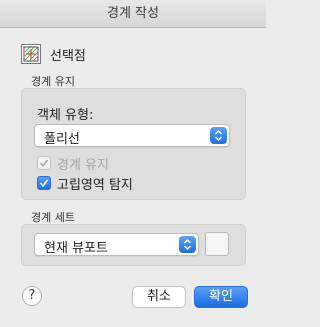  What do you see at coordinates (83, 165) in the screenshot?
I see `retain-boundaries-label: 경계 유지` at bounding box center [83, 165].